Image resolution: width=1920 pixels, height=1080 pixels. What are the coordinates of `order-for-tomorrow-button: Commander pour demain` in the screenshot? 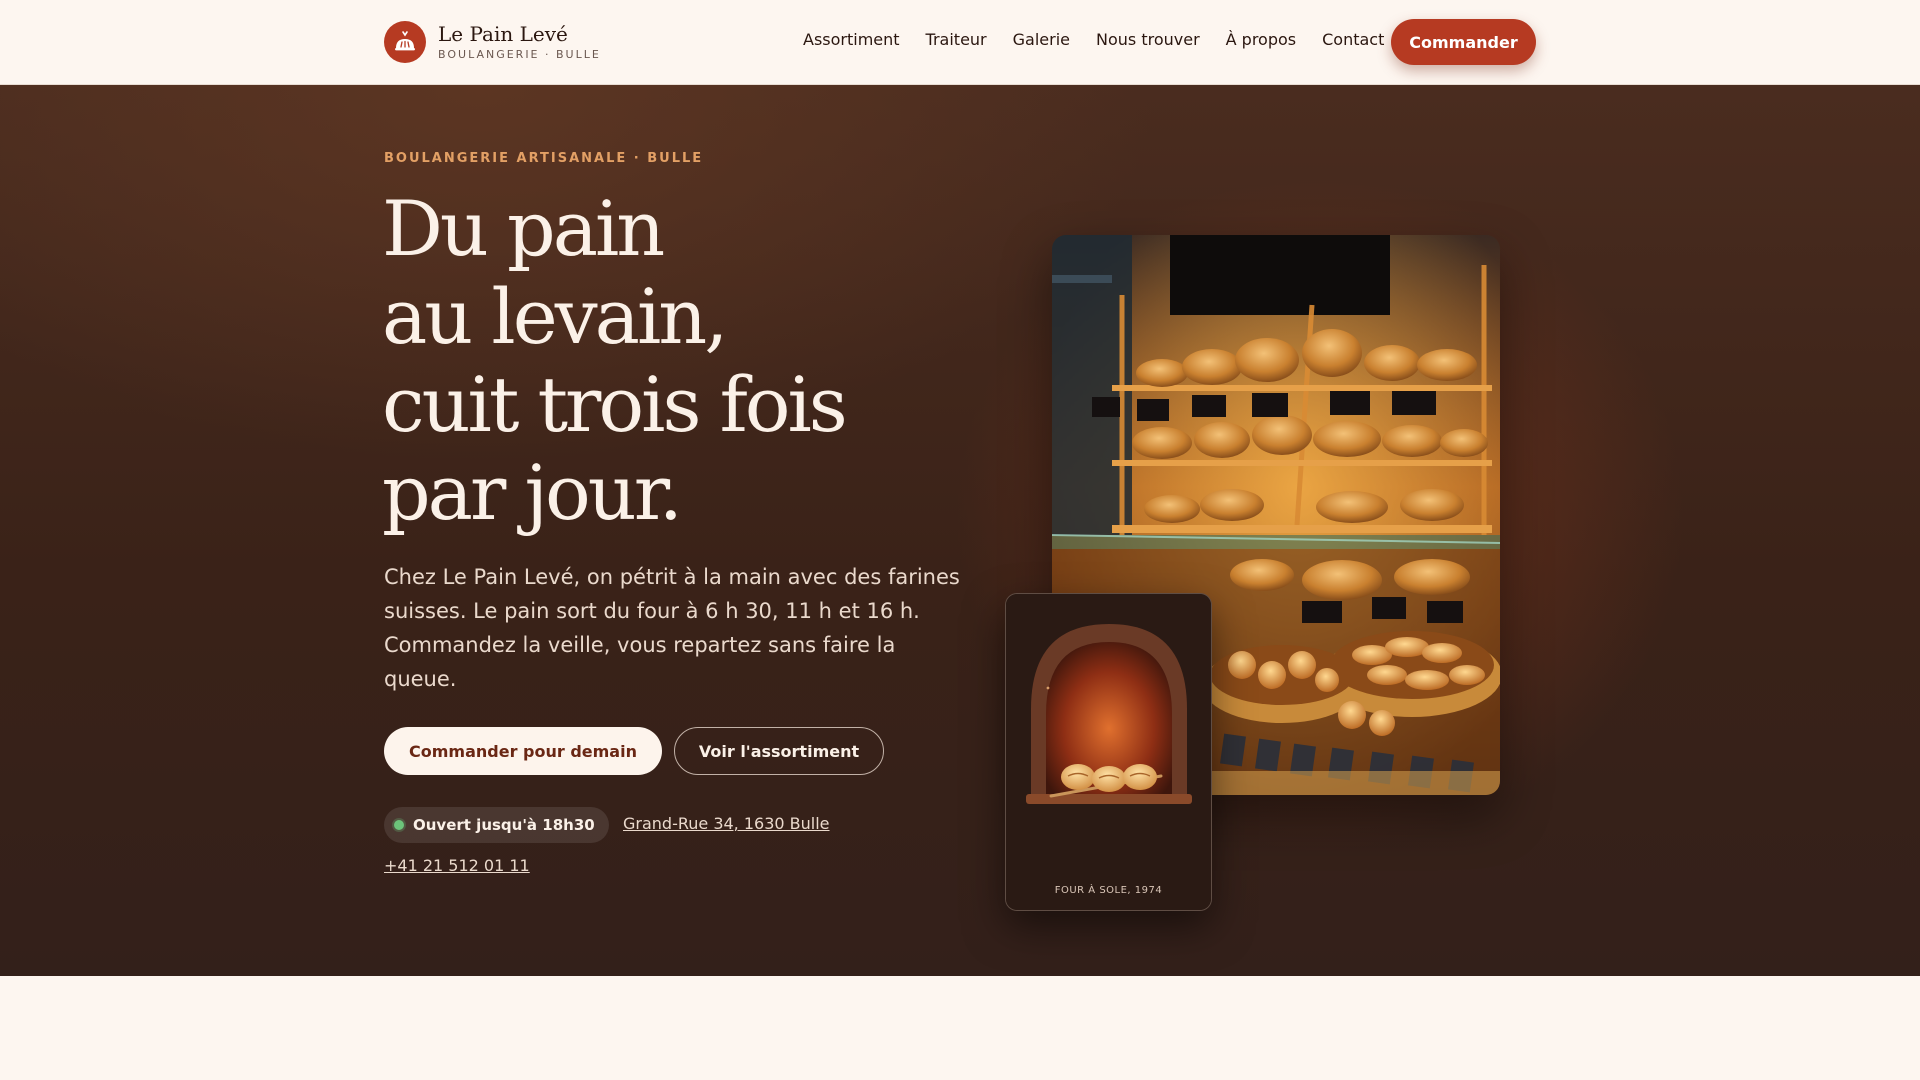 It's located at (523, 751).